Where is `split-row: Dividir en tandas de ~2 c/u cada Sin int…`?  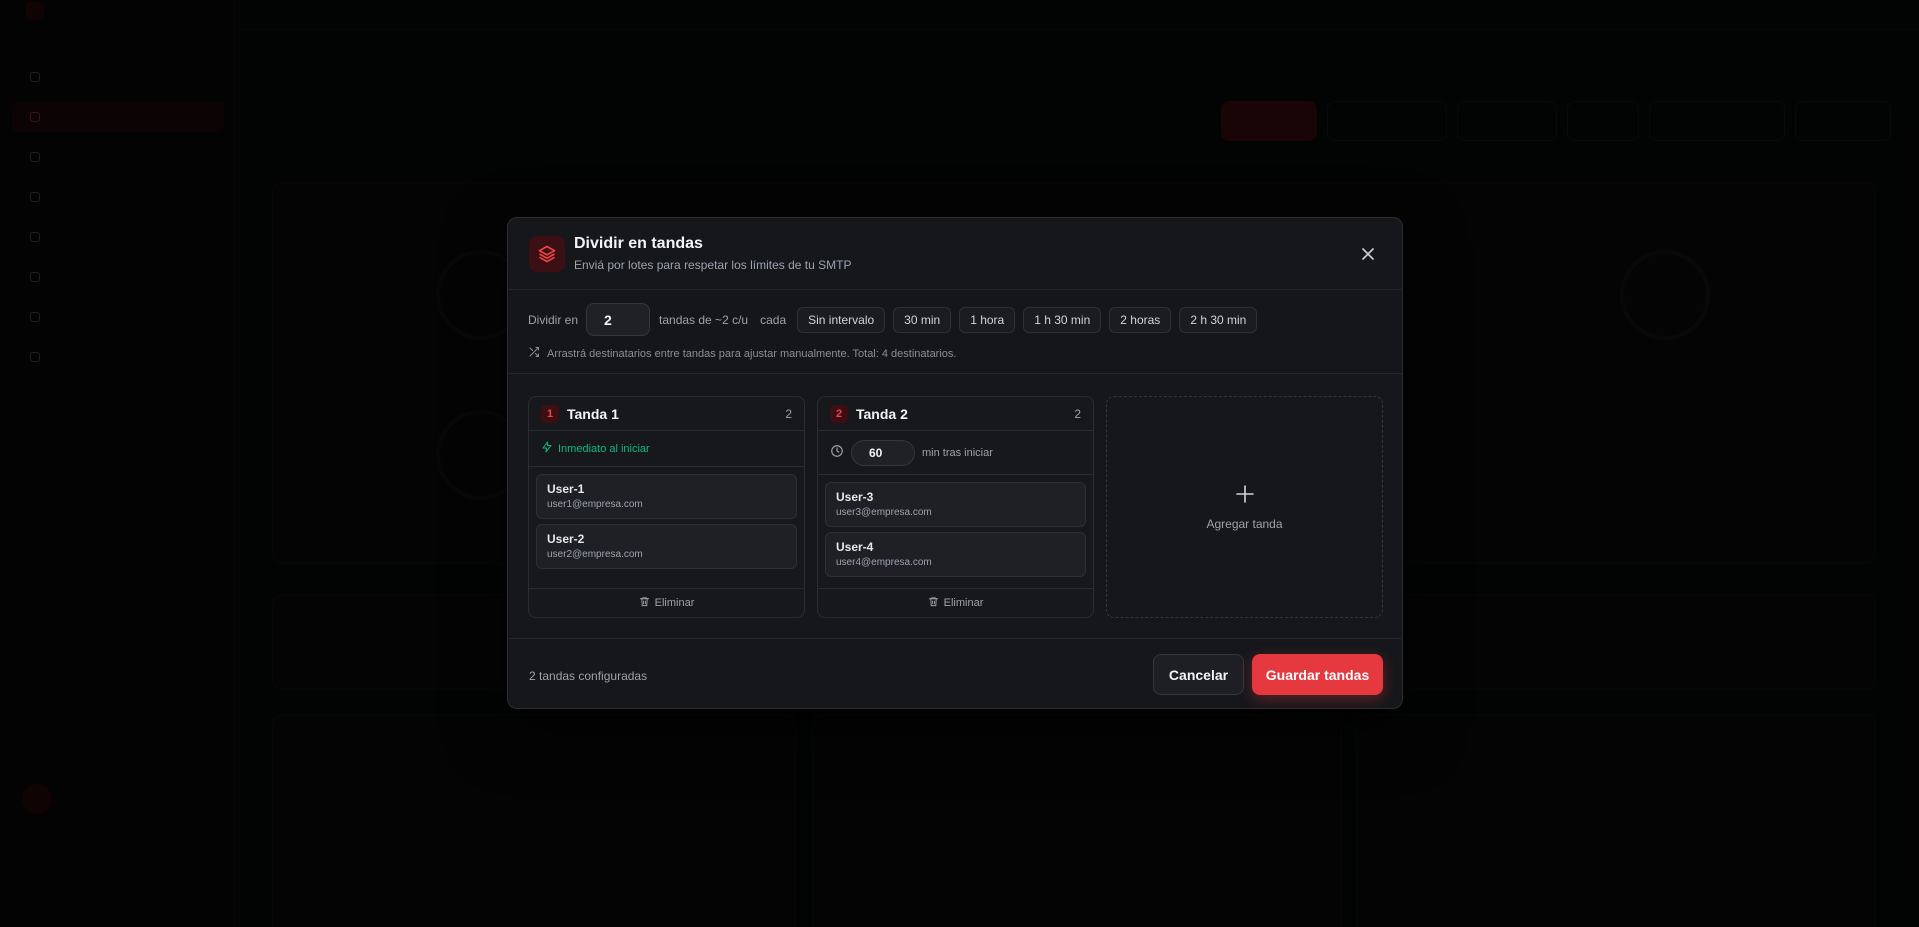 split-row: Dividir en tandas de ~2 c/u cada Sin int… is located at coordinates (893, 319).